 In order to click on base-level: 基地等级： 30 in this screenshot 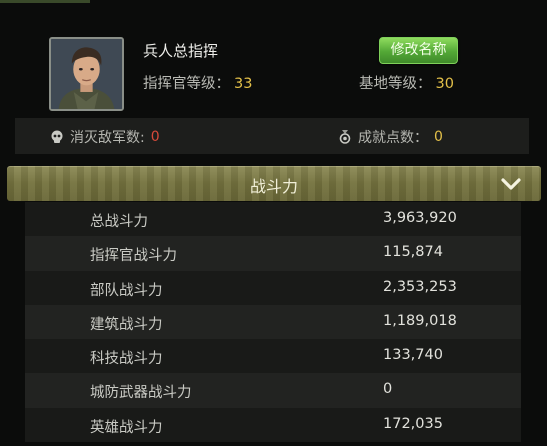, I will do `click(406, 82)`.